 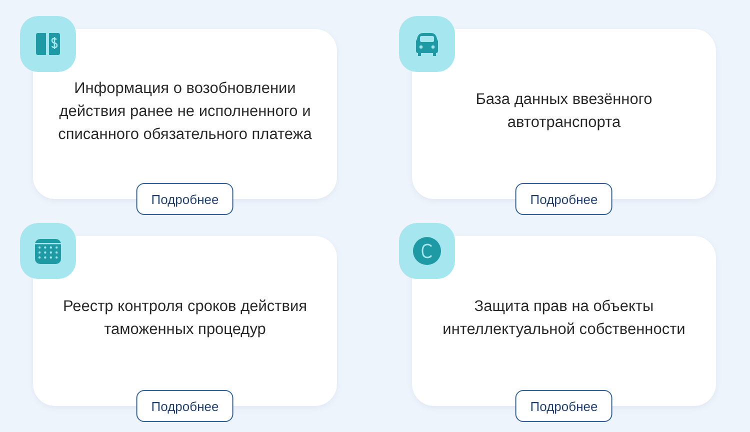 I want to click on card-title: Информация о возобновлении действия ранее не исполненного и списанного обязательного платежа, so click(x=185, y=111).